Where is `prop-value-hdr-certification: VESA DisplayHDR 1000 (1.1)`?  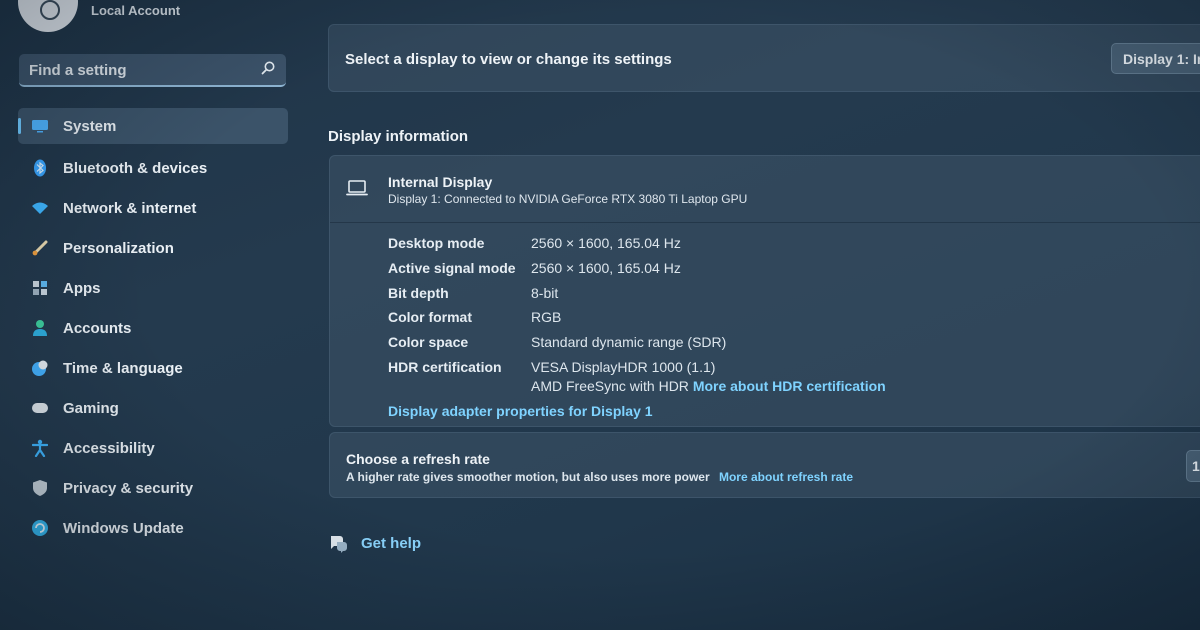 prop-value-hdr-certification: VESA DisplayHDR 1000 (1.1) is located at coordinates (623, 367).